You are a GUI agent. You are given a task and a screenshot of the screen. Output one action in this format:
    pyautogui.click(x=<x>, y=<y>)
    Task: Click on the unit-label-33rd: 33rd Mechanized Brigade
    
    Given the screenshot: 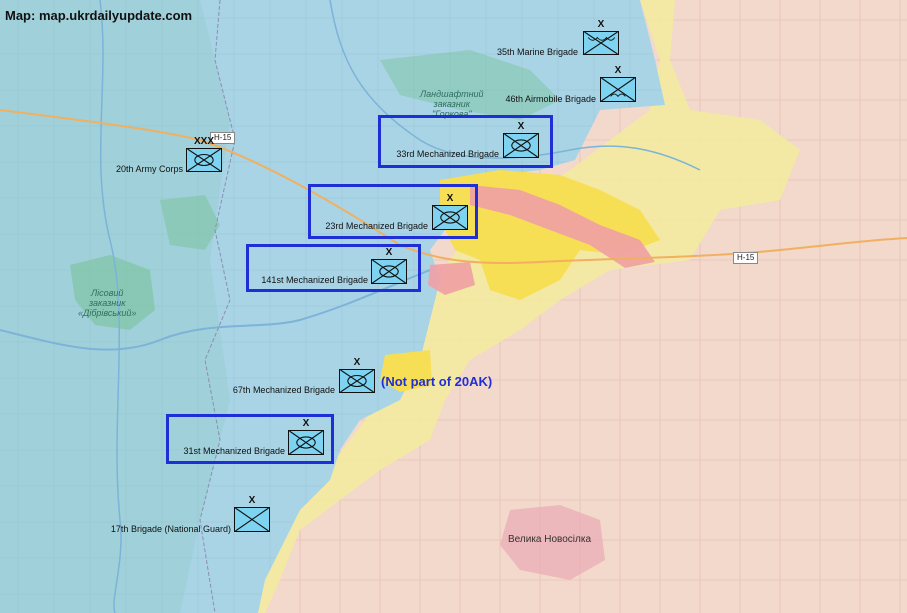 What is the action you would take?
    pyautogui.click(x=447, y=154)
    